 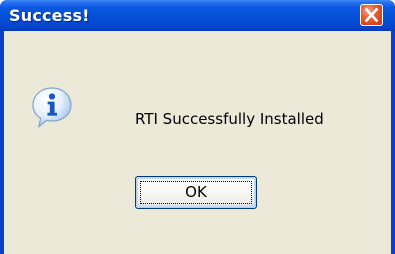 I want to click on window-title: Success!, so click(x=49, y=15).